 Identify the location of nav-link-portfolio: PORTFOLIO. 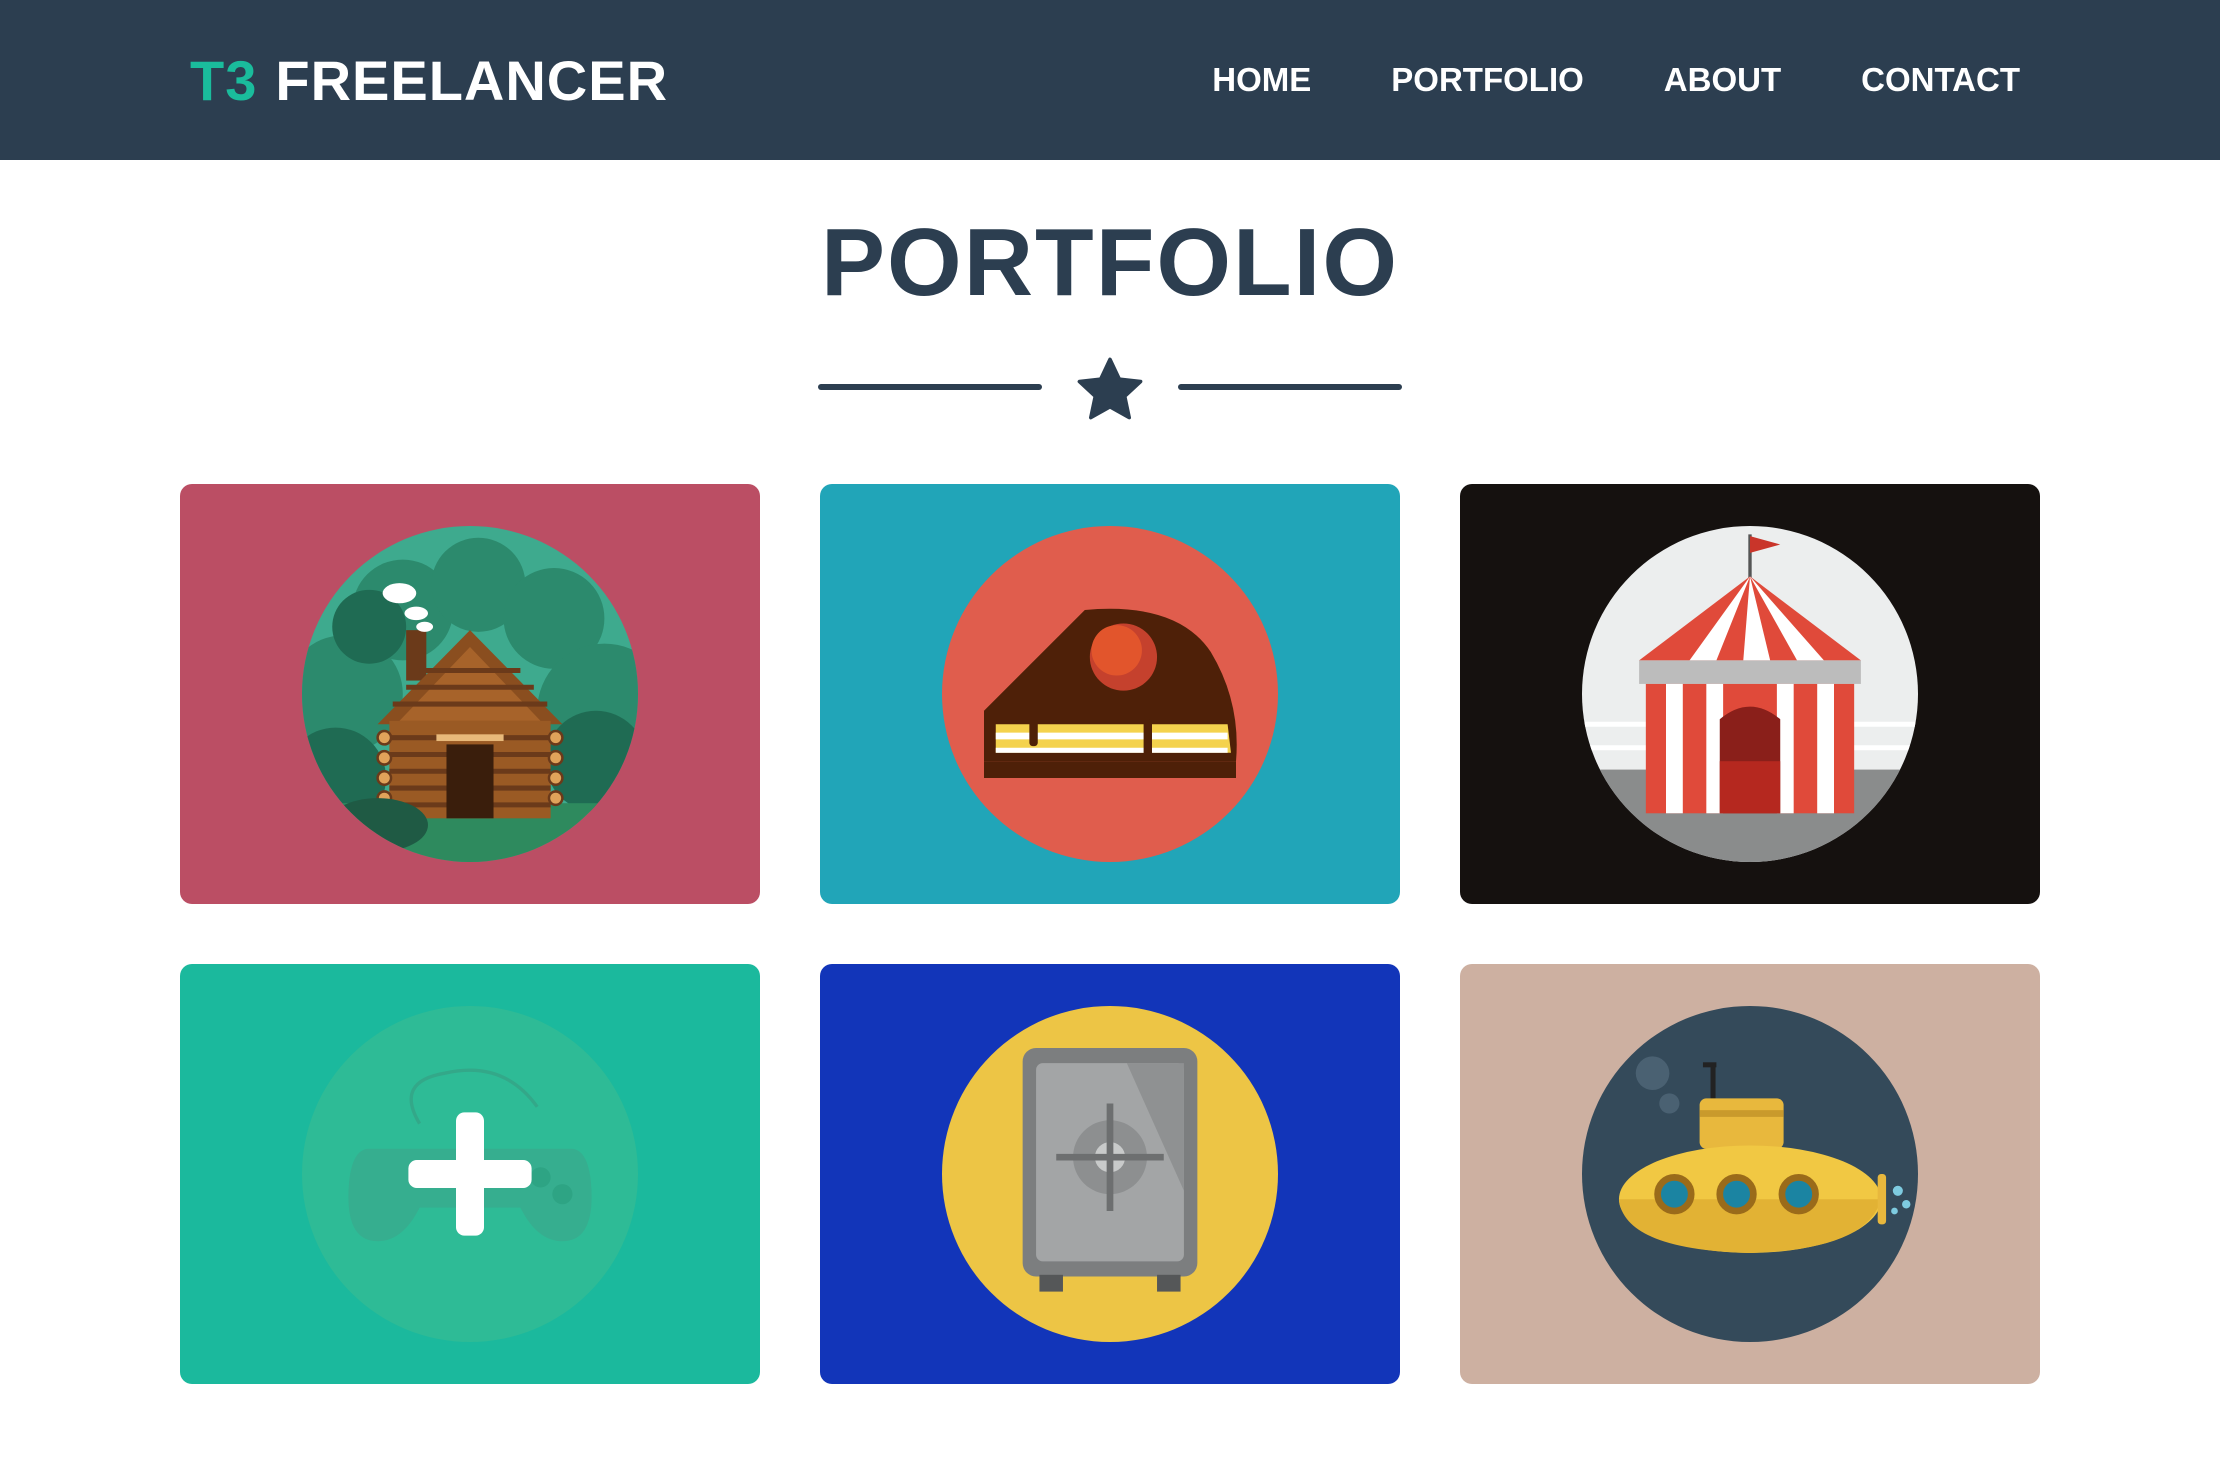
(1487, 80).